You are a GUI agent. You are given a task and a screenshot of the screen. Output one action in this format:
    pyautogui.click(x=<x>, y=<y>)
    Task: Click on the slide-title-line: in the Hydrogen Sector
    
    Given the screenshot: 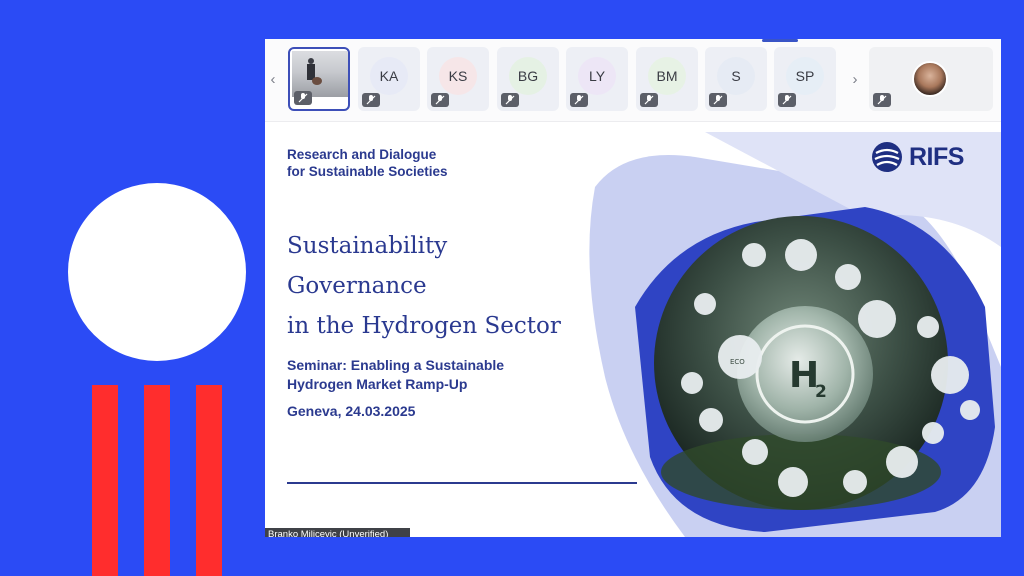 What is the action you would take?
    pyautogui.click(x=424, y=326)
    